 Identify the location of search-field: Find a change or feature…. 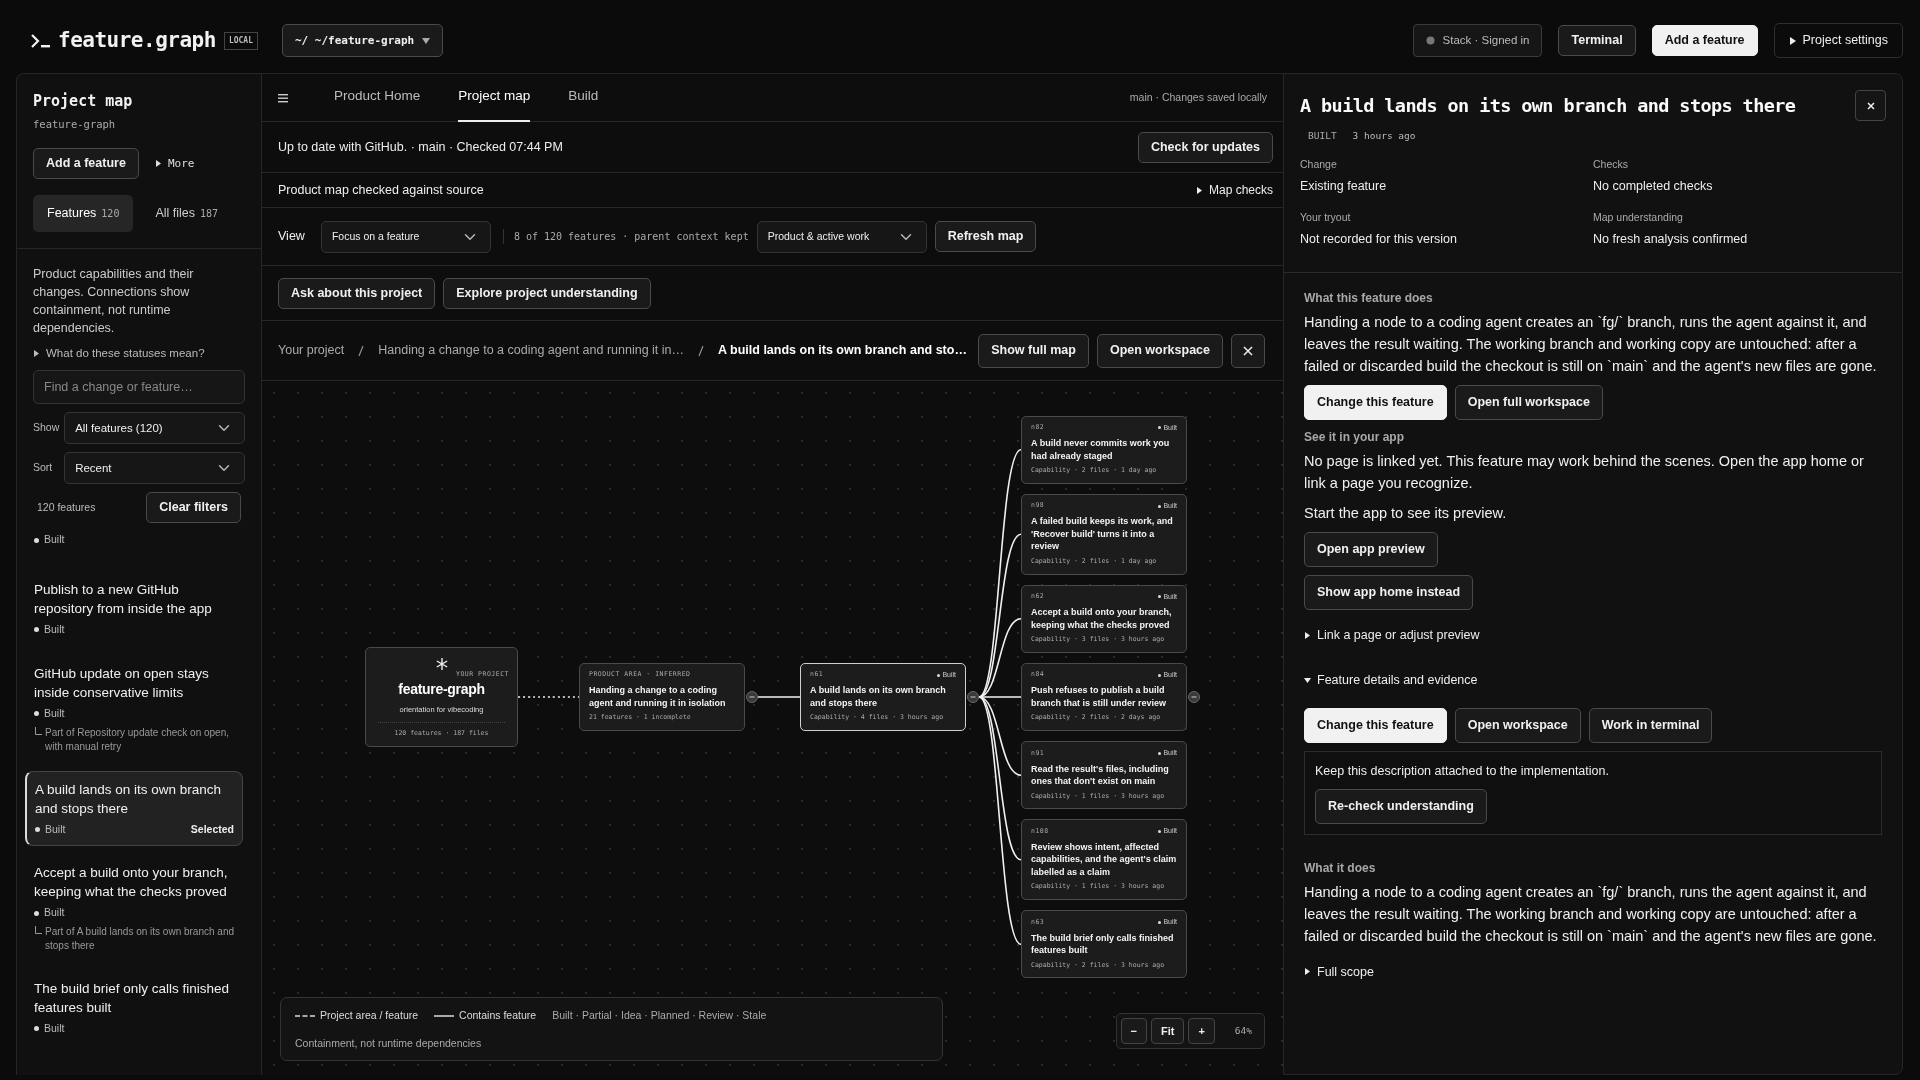
(139, 387).